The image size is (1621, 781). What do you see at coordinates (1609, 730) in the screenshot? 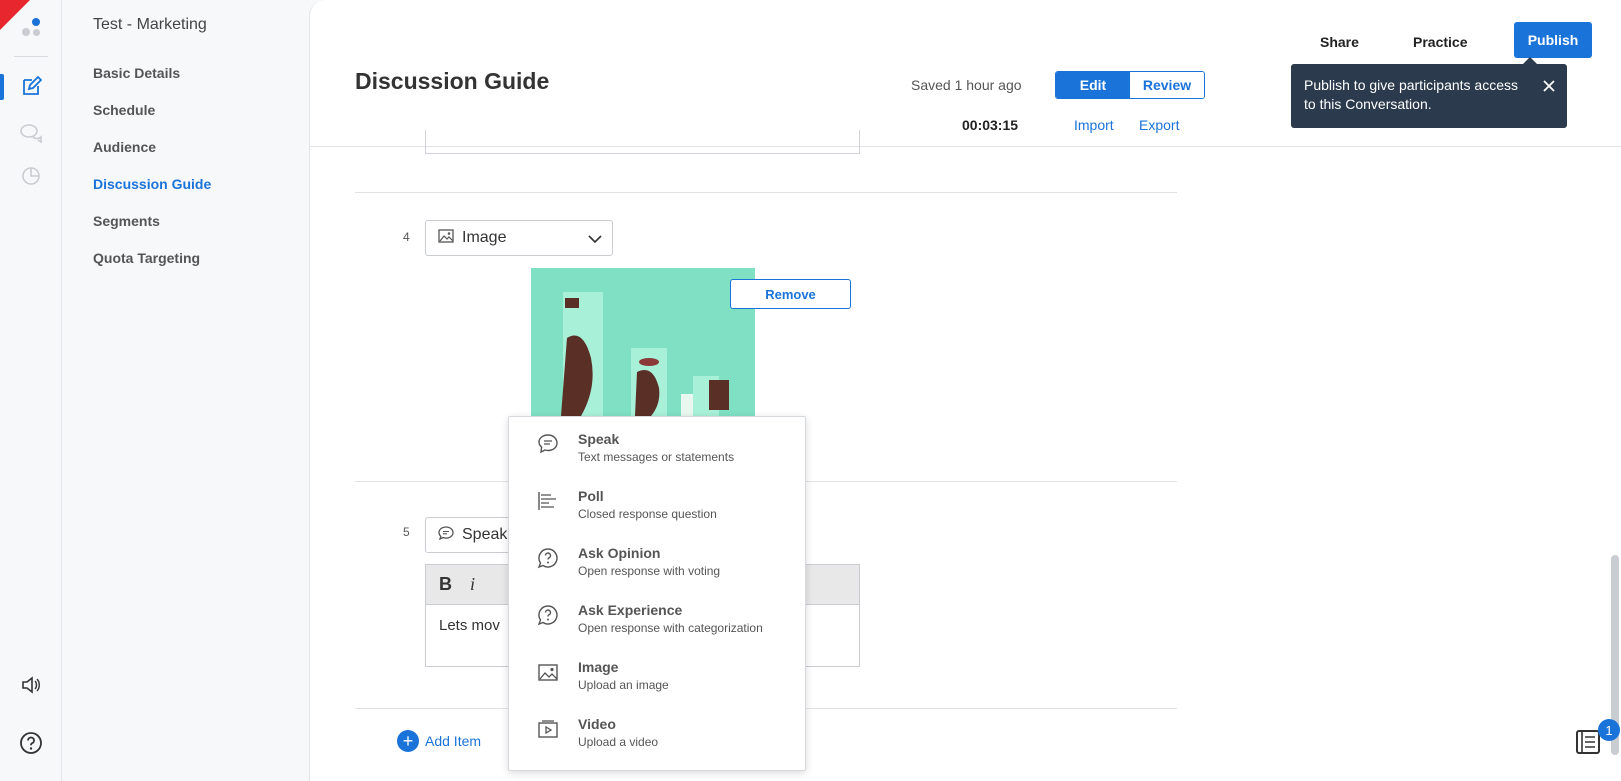
I see `notification-badge: 1` at bounding box center [1609, 730].